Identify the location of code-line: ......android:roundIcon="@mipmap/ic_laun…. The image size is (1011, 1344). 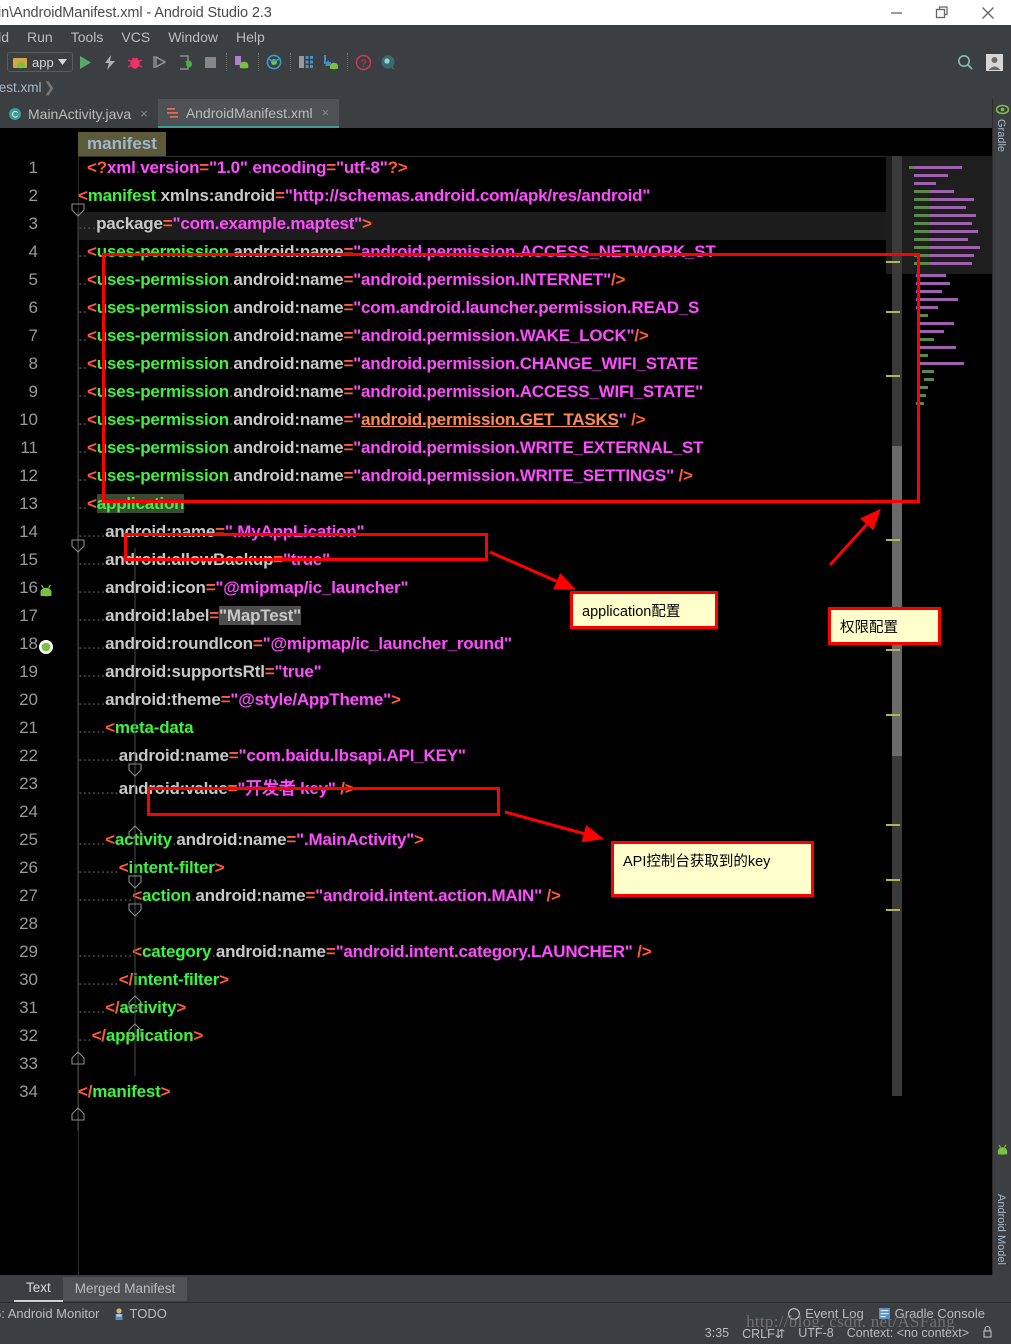
(295, 644).